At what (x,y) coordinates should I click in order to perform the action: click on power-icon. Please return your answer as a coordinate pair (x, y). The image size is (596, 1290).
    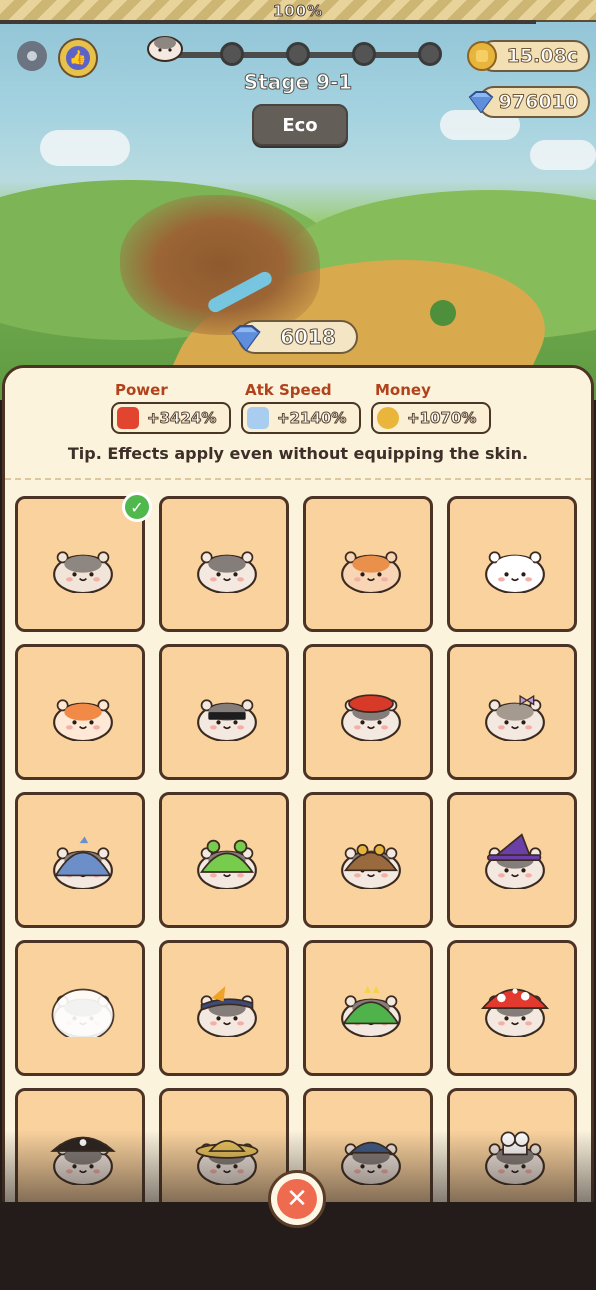
    Looking at the image, I should click on (128, 418).